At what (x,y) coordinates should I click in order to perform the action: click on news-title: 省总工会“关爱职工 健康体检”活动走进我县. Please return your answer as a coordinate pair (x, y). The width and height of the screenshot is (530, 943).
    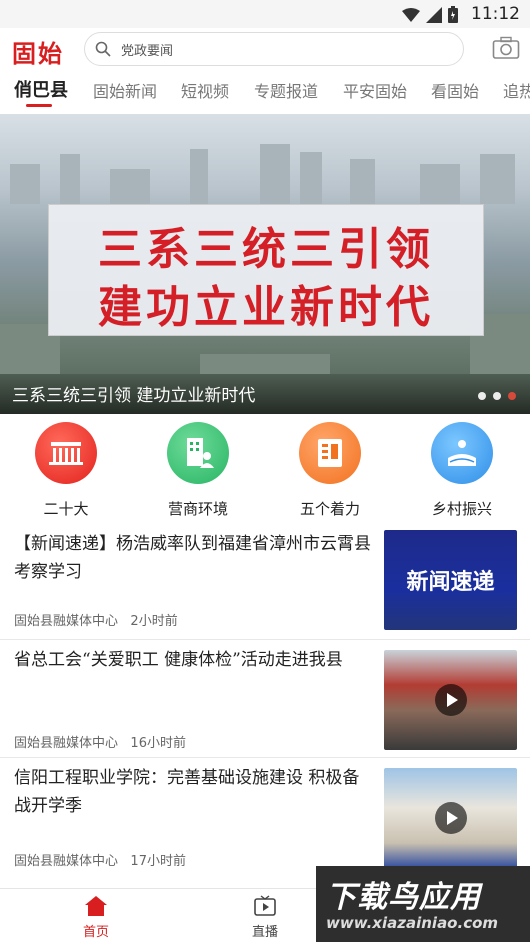
    Looking at the image, I should click on (178, 660).